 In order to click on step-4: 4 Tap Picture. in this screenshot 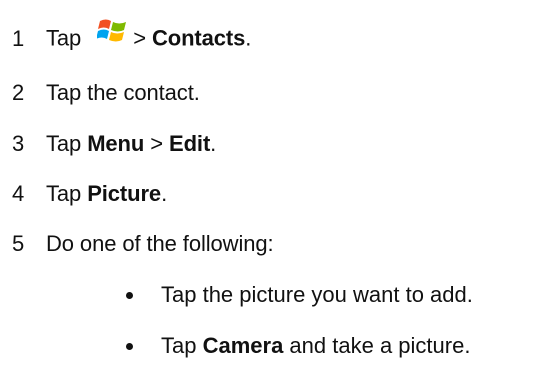, I will do `click(89, 194)`.